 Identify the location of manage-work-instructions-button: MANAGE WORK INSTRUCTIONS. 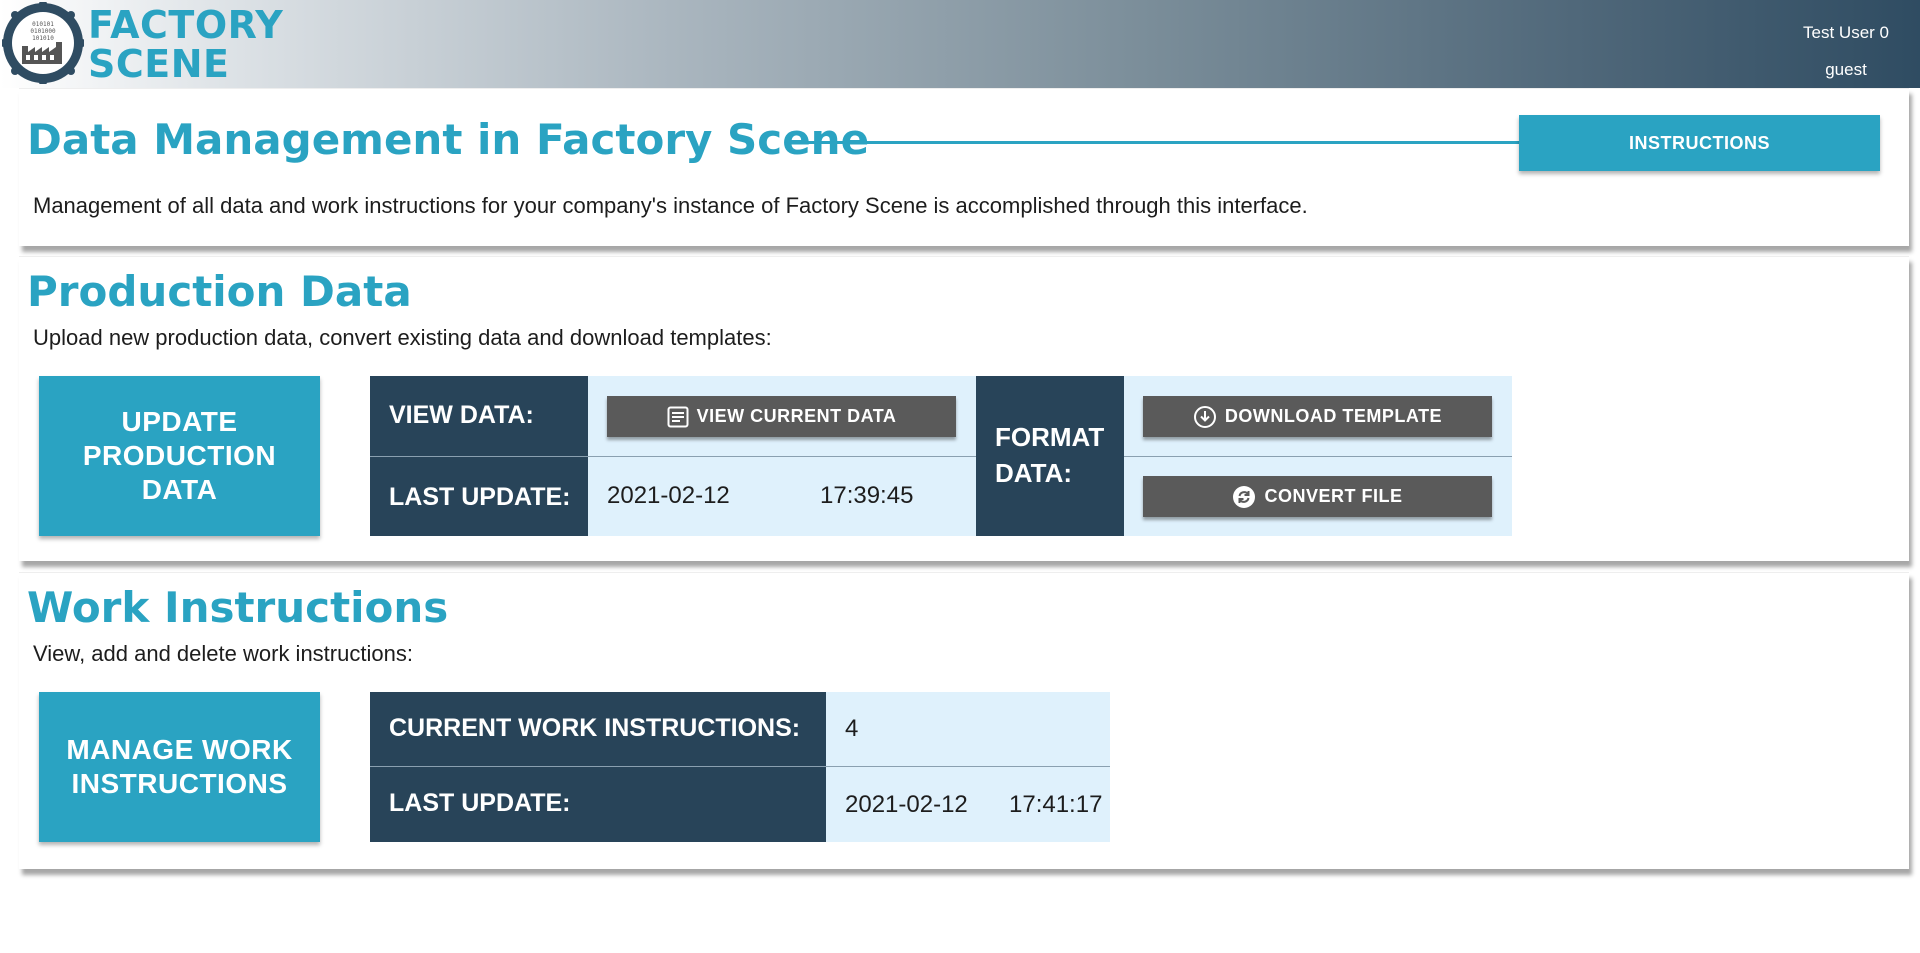
(179, 767).